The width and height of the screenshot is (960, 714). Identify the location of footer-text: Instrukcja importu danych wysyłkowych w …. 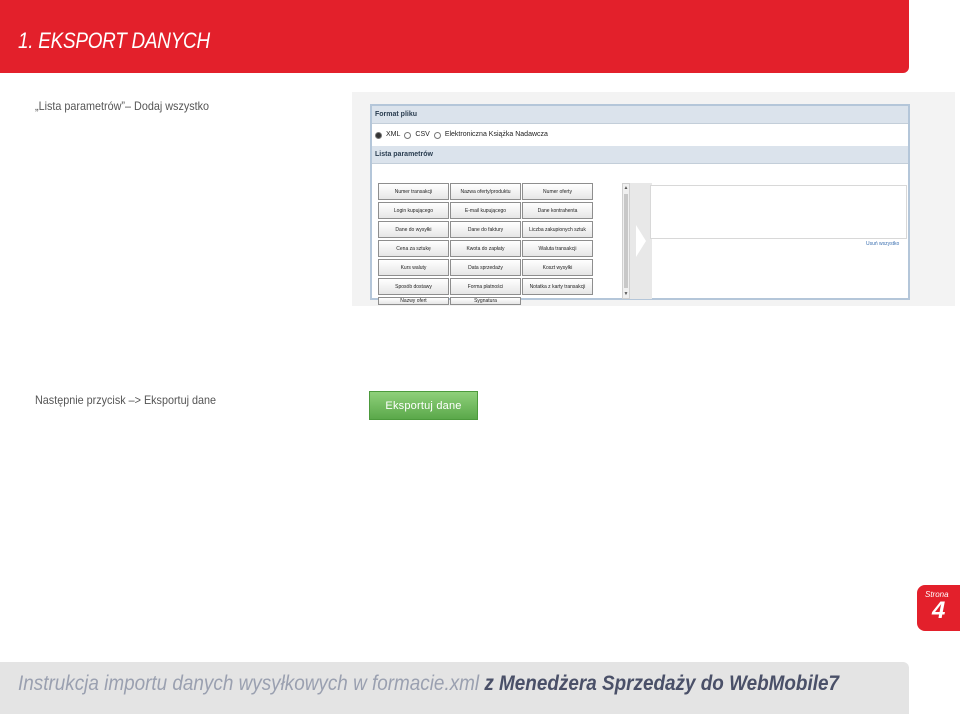
(428, 684).